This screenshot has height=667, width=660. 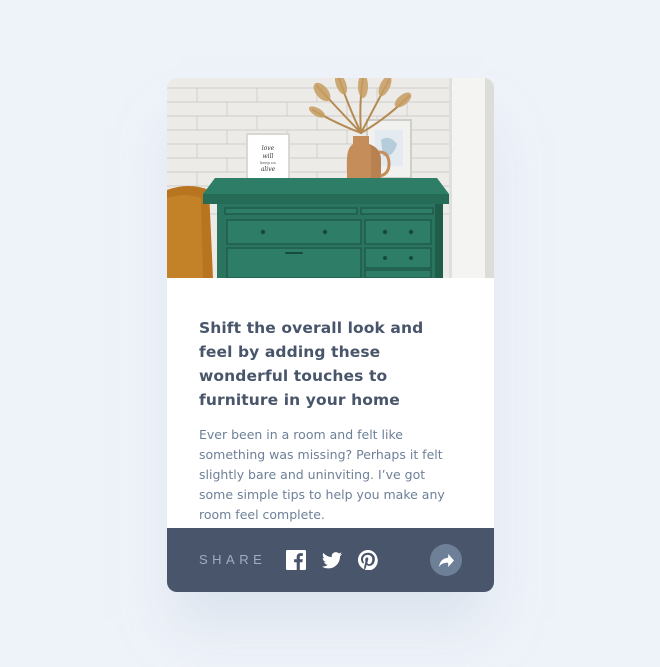 I want to click on facebook-icon, so click(x=296, y=560).